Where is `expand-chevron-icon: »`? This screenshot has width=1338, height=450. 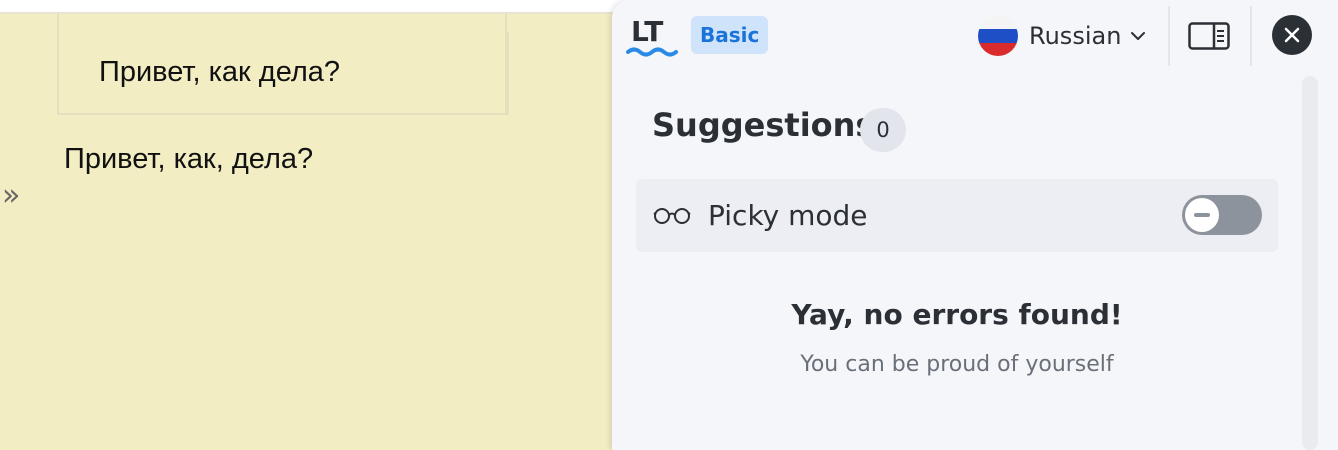 expand-chevron-icon: » is located at coordinates (11, 196).